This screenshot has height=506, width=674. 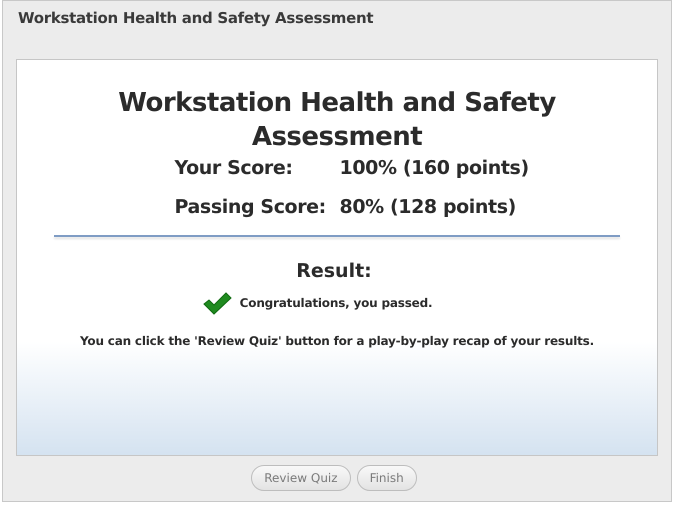 I want to click on result-message: Congratulations, you passed., so click(x=336, y=303).